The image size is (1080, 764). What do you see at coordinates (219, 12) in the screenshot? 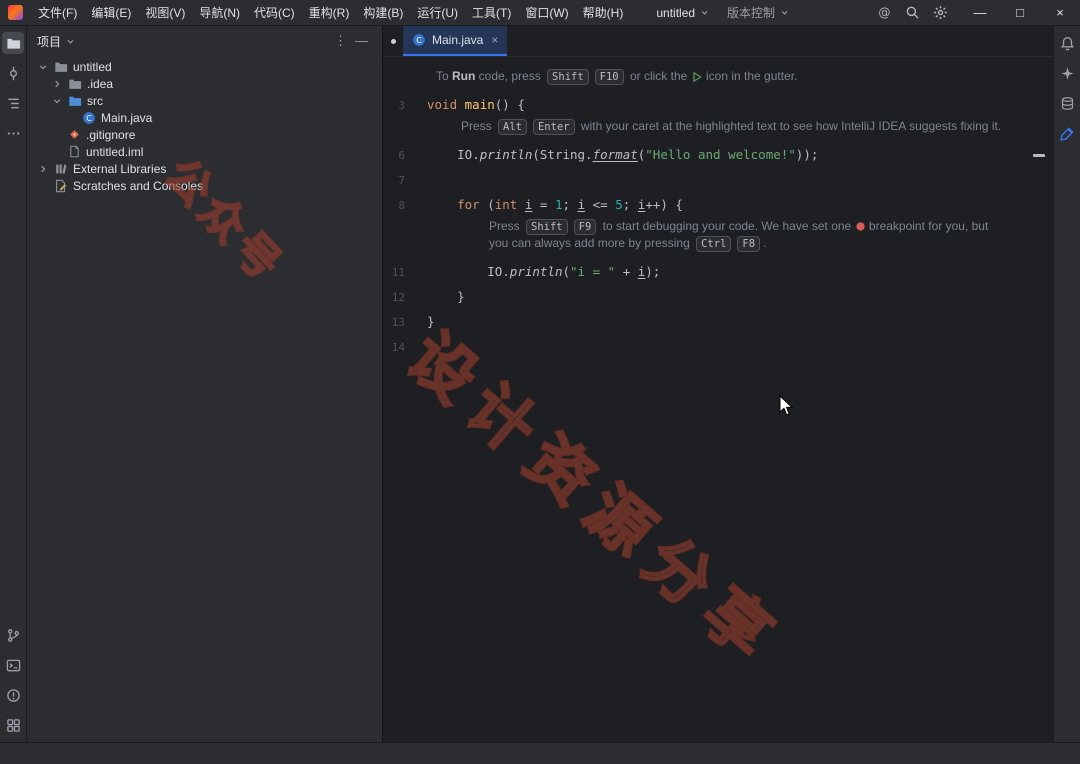
I see `menu-item-3: 导航(N)` at bounding box center [219, 12].